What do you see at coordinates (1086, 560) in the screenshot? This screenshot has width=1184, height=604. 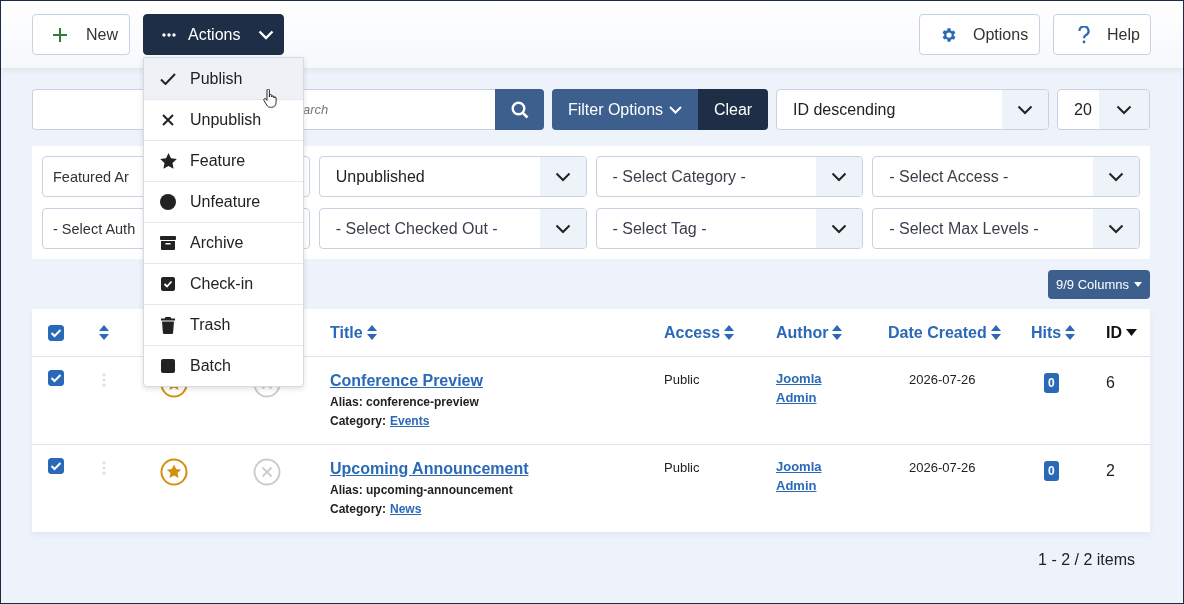 I see `pagination-text: 1 - 2 / 2 items` at bounding box center [1086, 560].